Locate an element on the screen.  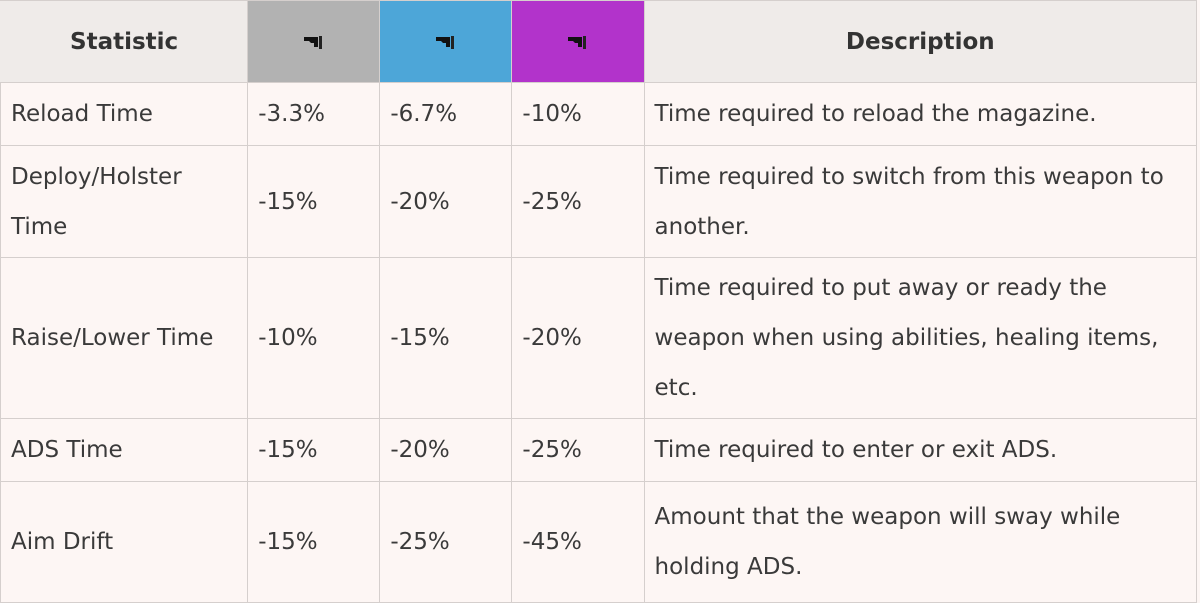
header-common is located at coordinates (314, 41).